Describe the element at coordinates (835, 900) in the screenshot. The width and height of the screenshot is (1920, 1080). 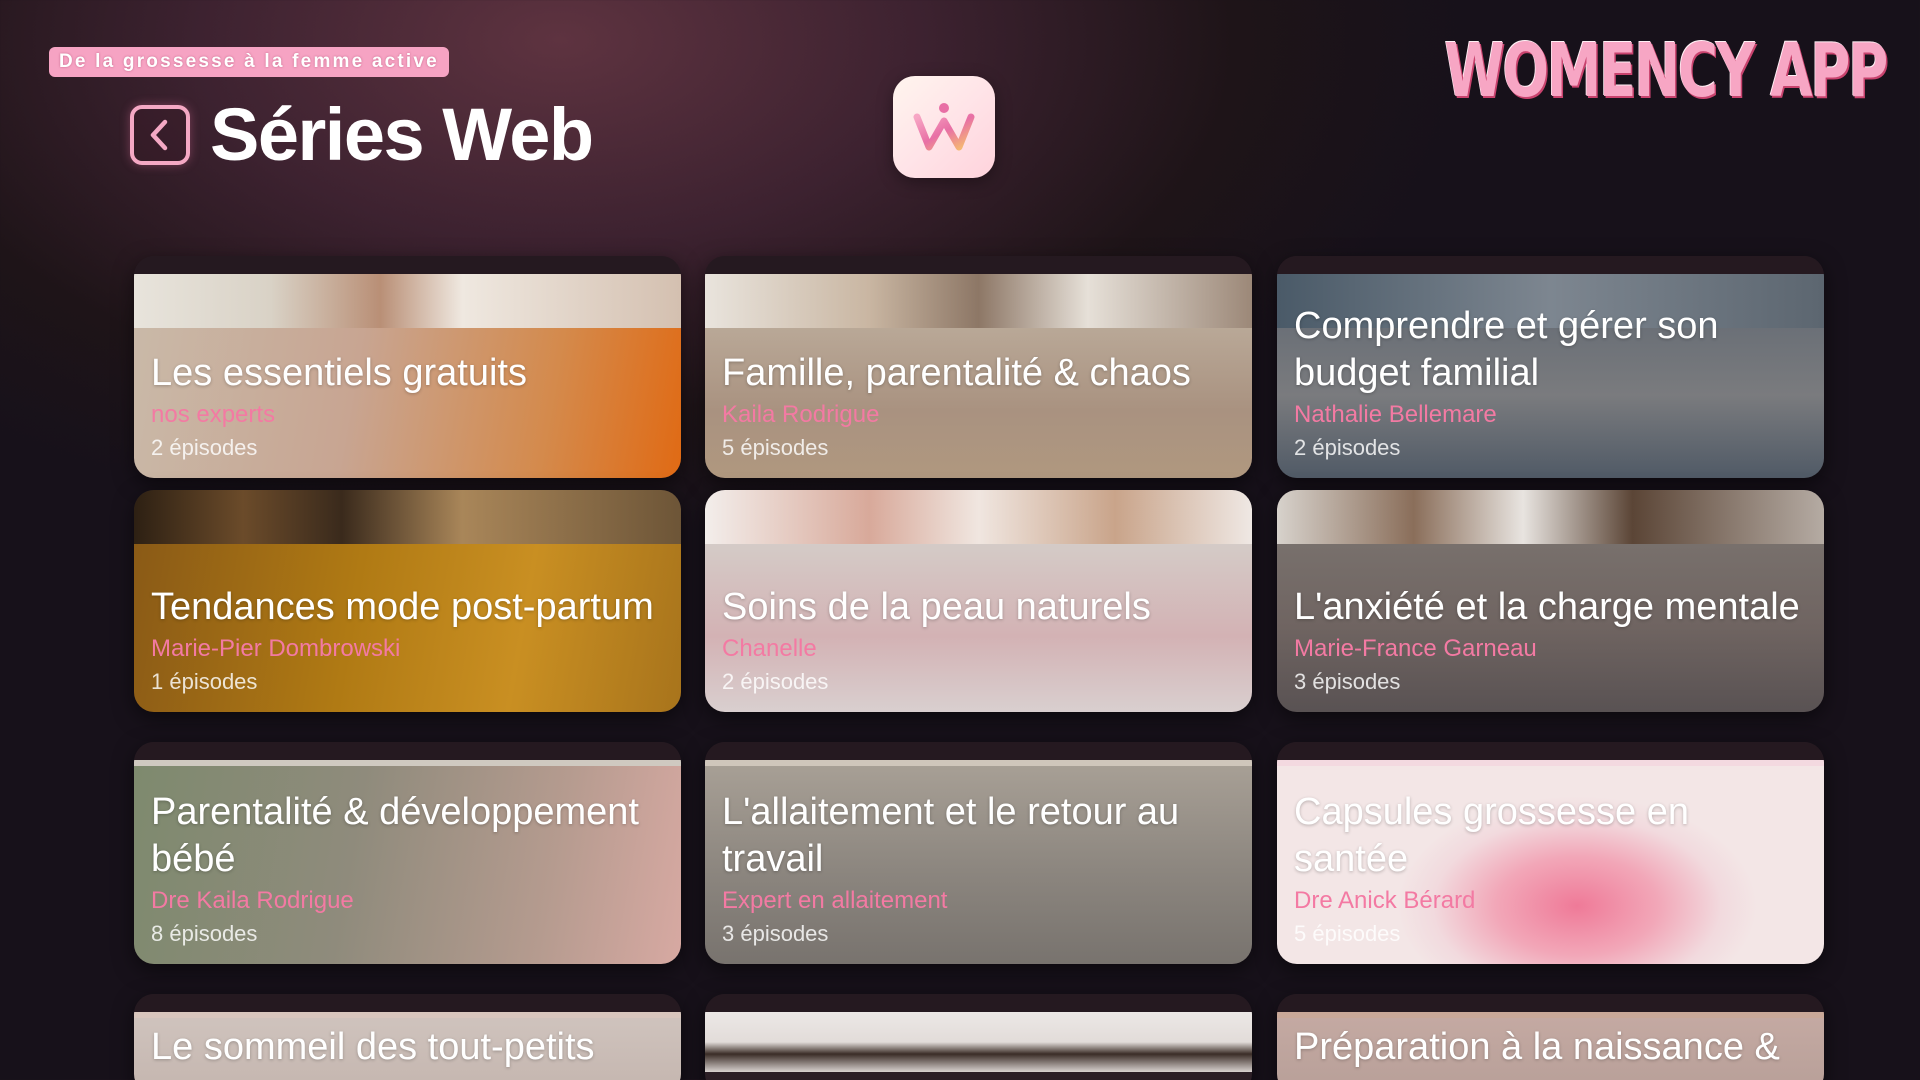
I see `series-author: Expert en allaitement` at that location.